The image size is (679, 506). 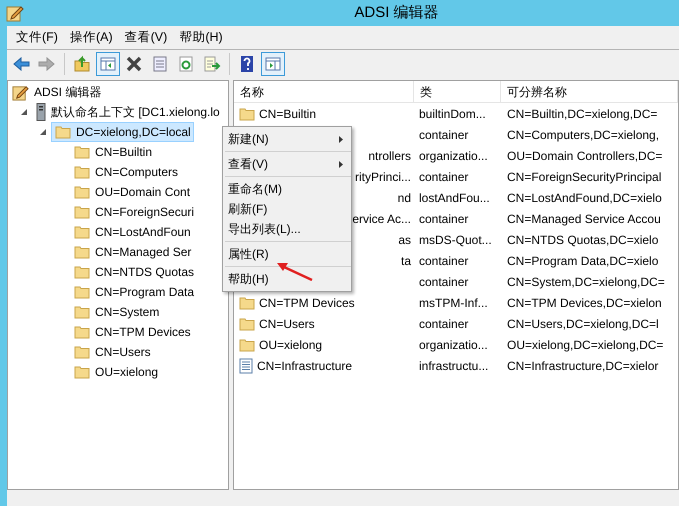 I want to click on tree-item: 默认命名上下文 [DC1.xielong.lo, so click(x=127, y=112).